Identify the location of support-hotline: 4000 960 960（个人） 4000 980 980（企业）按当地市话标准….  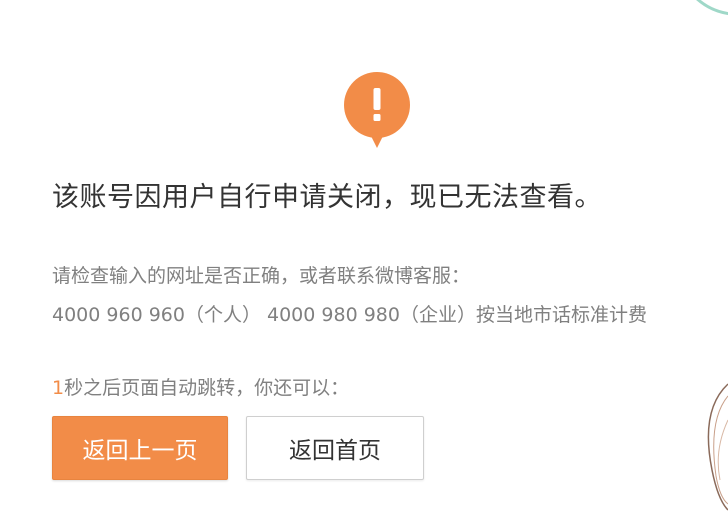
(349, 315).